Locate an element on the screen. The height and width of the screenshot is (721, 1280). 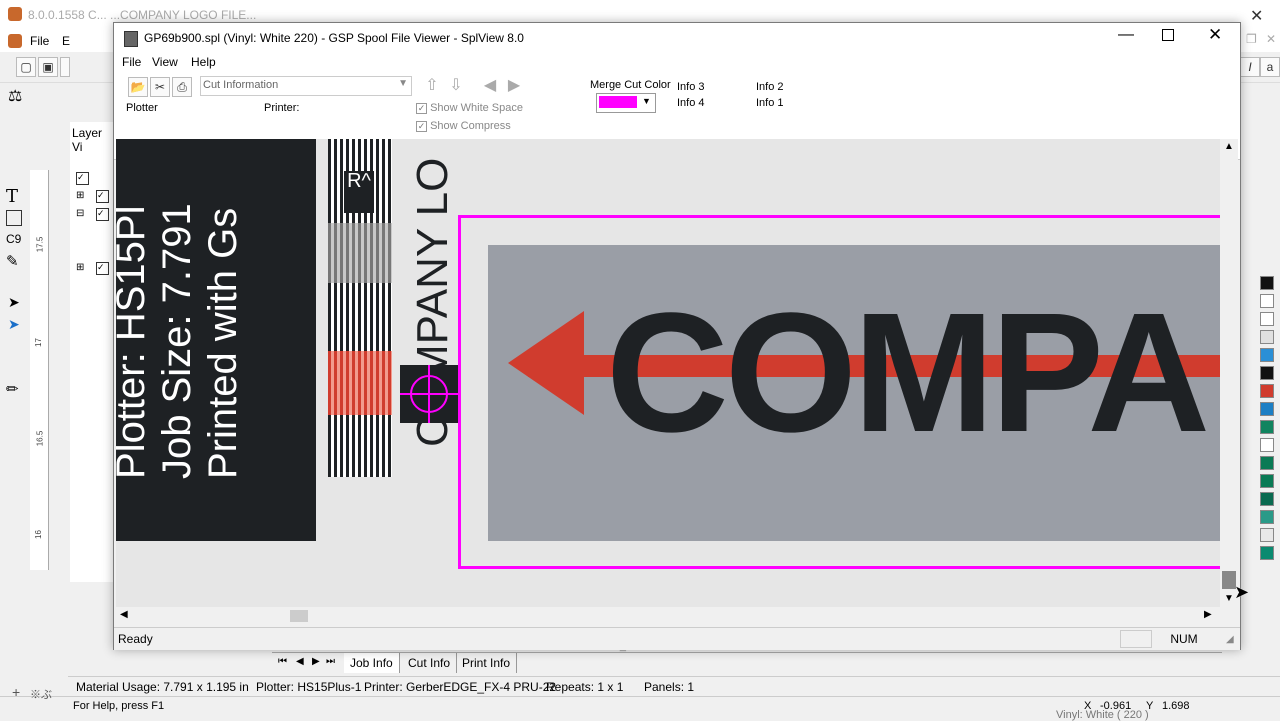
registration-tile-strip: R^ is located at coordinates (360, 308).